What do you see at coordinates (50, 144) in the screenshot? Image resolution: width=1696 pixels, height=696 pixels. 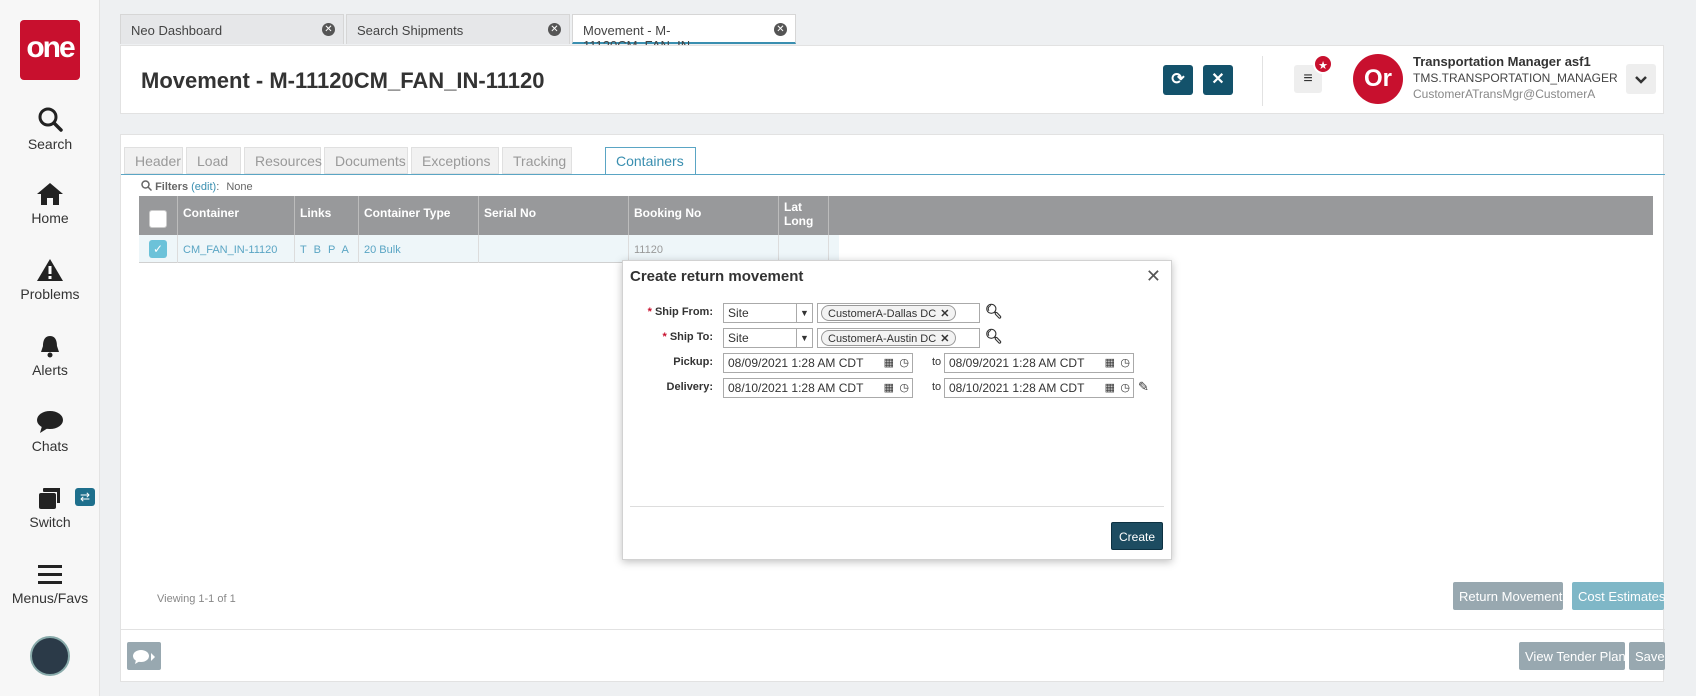 I see `nav-search-label: Search` at bounding box center [50, 144].